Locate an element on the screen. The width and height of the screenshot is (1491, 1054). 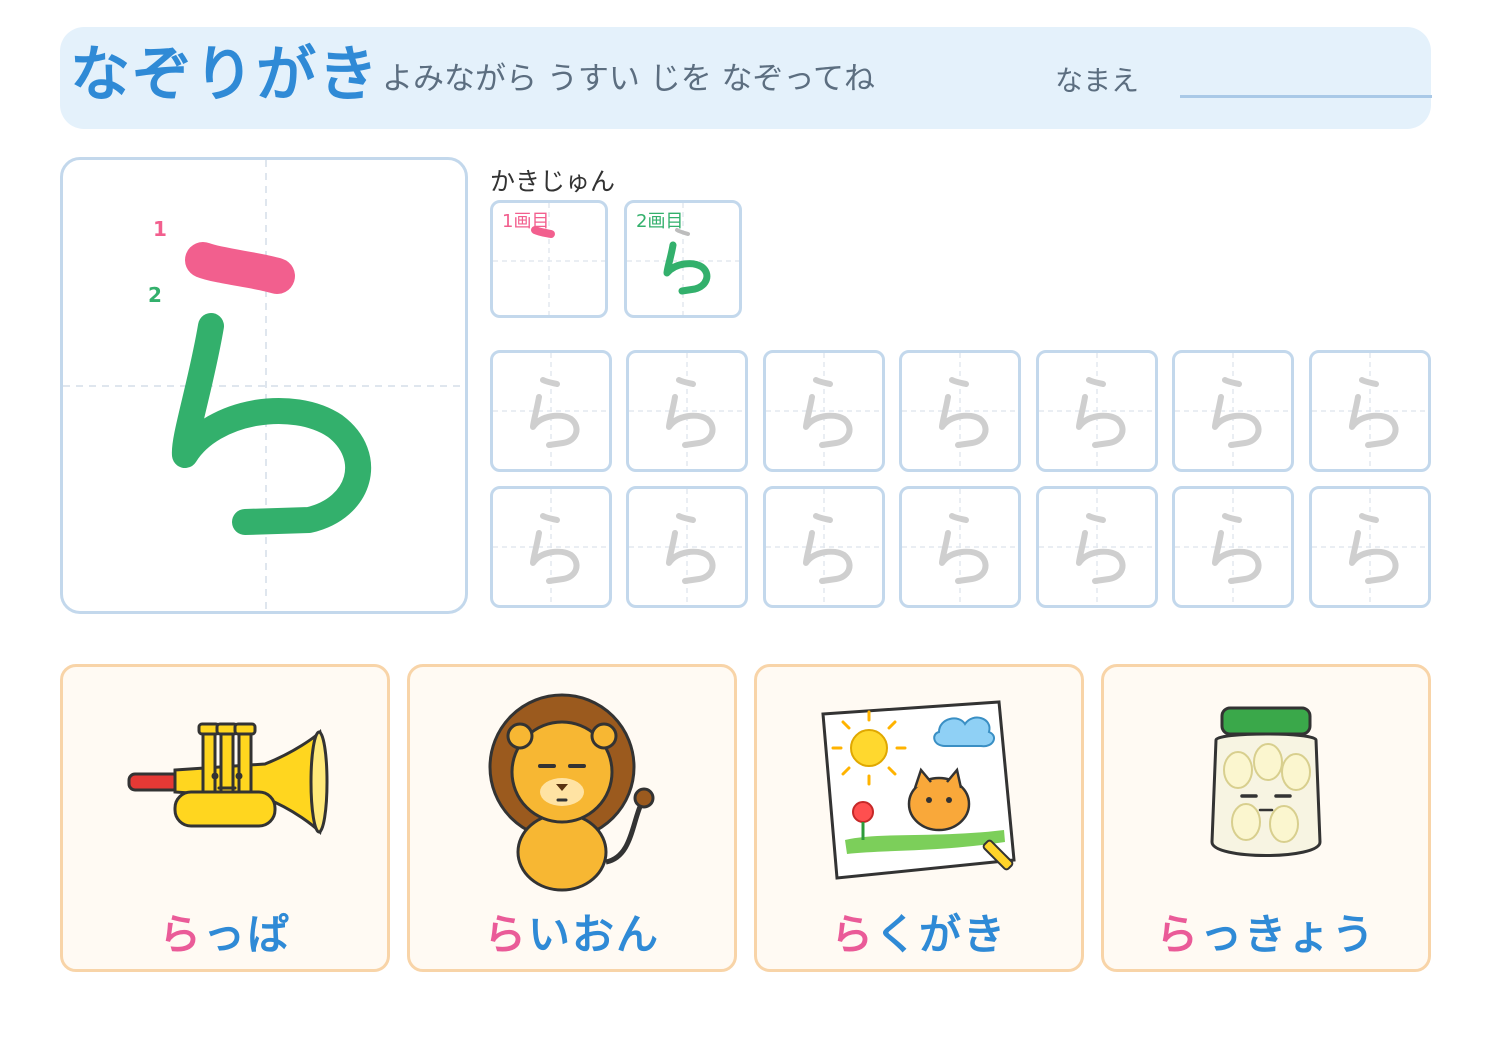
word-card-rappa: らっぱ is located at coordinates (225, 818).